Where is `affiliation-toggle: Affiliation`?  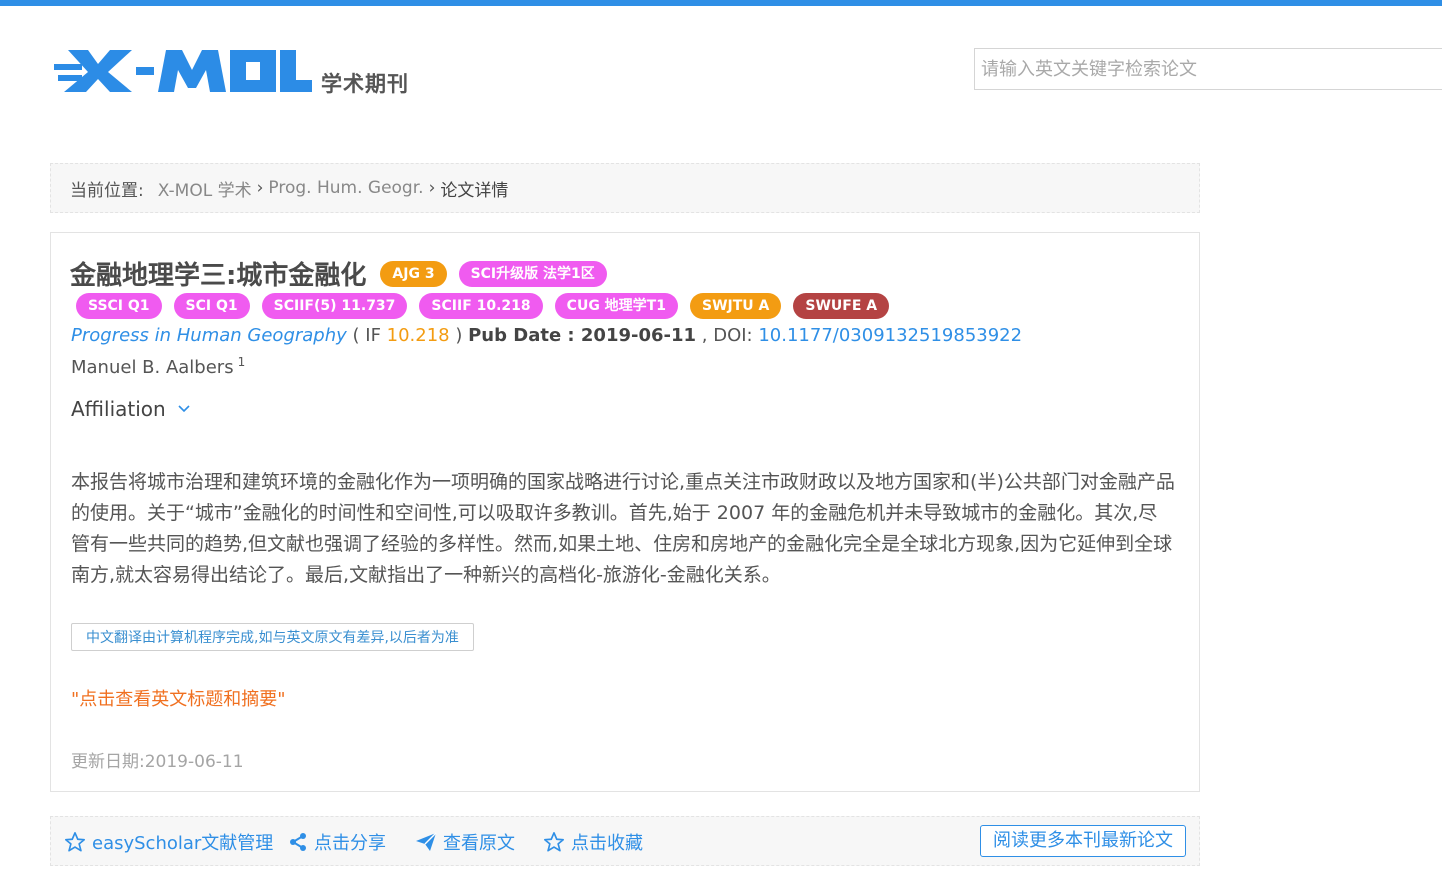 affiliation-toggle: Affiliation is located at coordinates (130, 409).